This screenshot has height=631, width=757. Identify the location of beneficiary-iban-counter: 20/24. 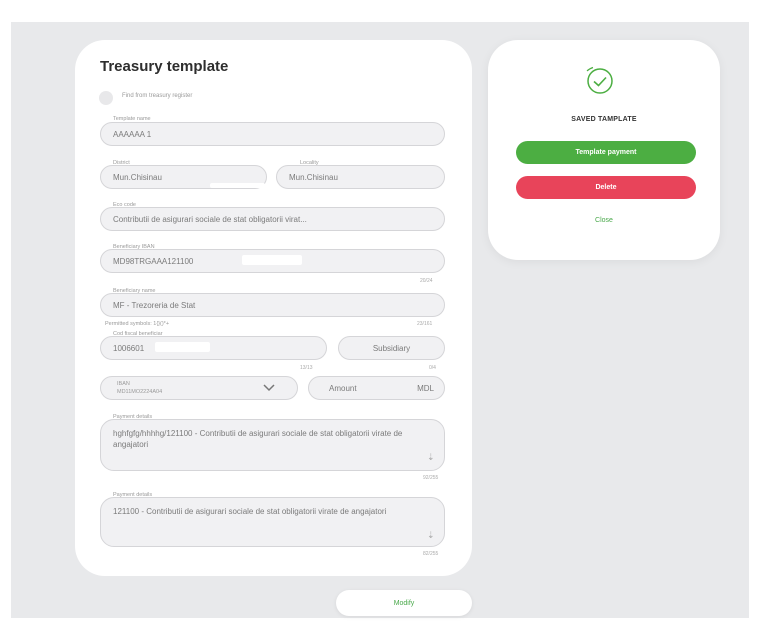
(426, 281).